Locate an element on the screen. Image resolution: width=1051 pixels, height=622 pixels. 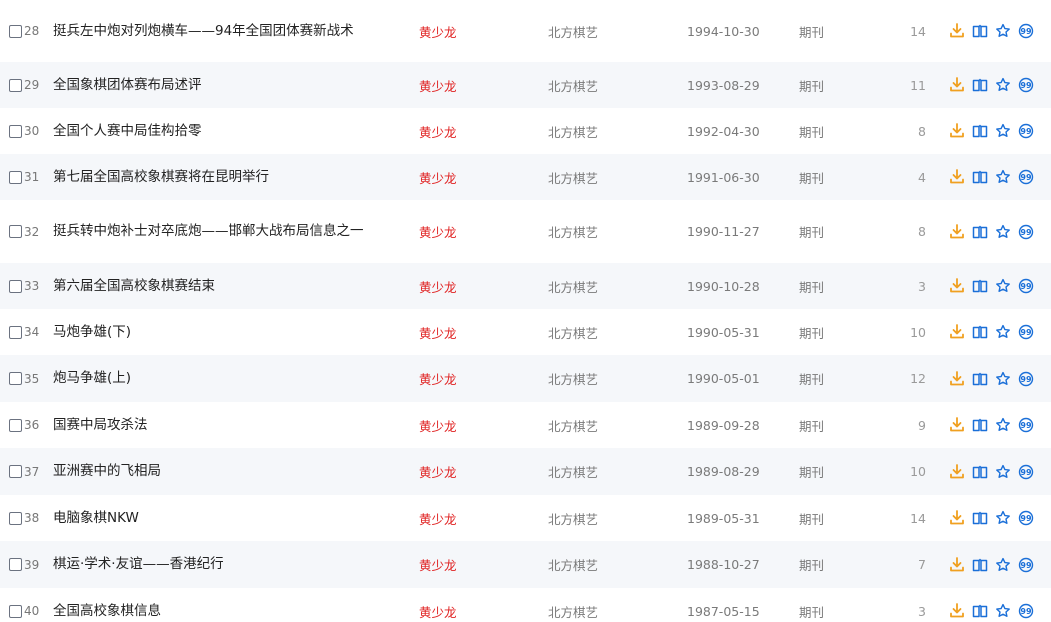
article-title-link: 全国象棋团体赛布局述评 is located at coordinates (229, 85).